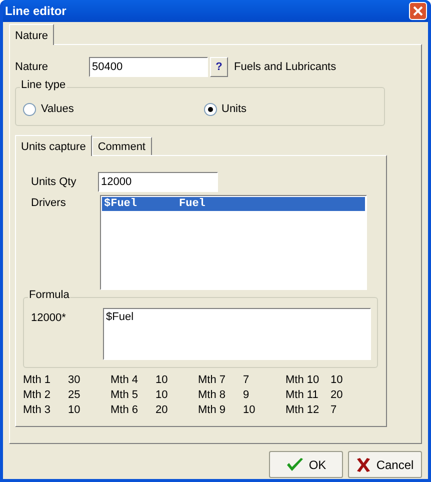 Image resolution: width=431 pixels, height=482 pixels. What do you see at coordinates (49, 318) in the screenshot?
I see `formula-prefix: 12000*` at bounding box center [49, 318].